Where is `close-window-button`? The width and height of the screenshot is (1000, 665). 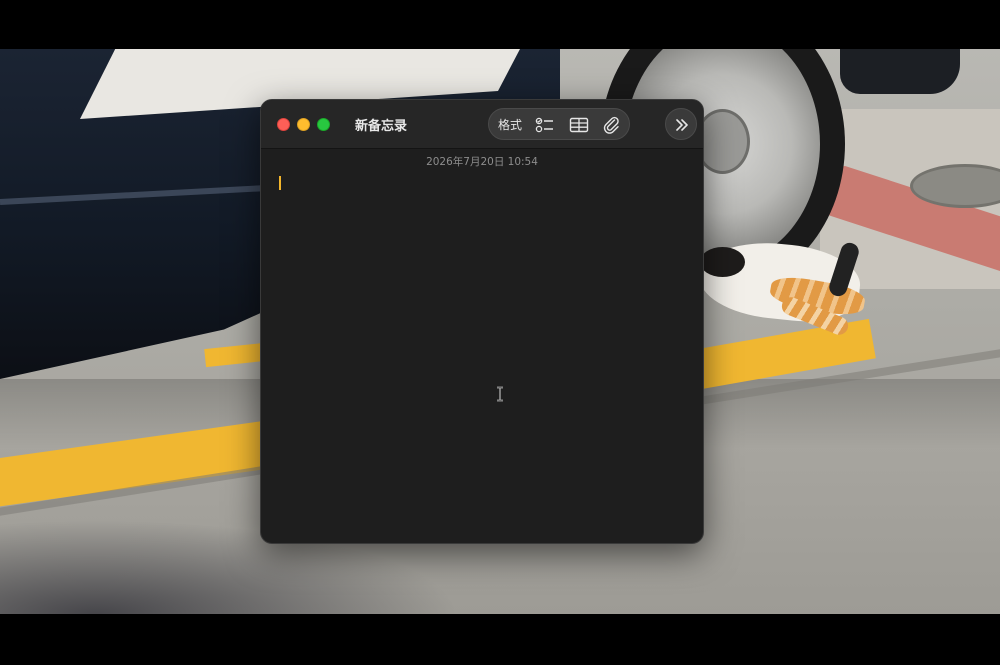 close-window-button is located at coordinates (283, 124).